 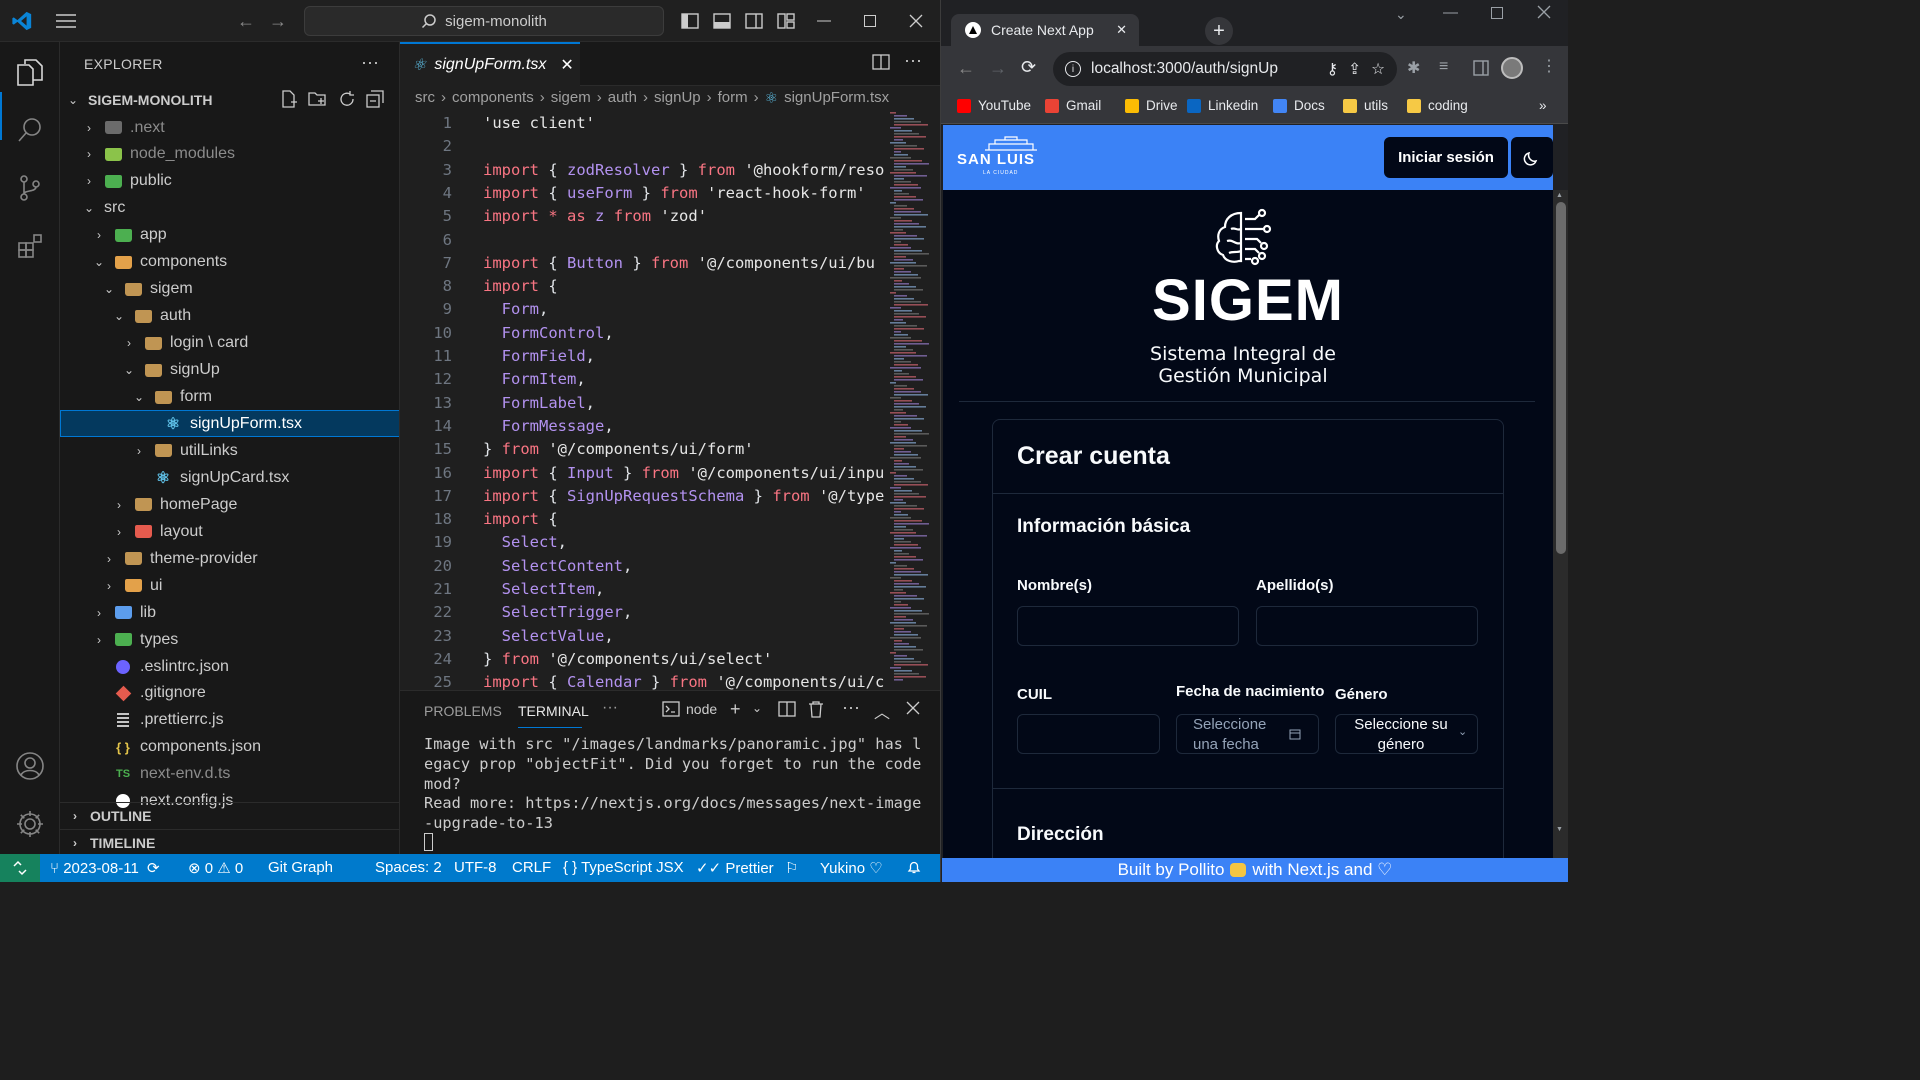 What do you see at coordinates (1299, 105) in the screenshot?
I see `bookmark-item: Docs` at bounding box center [1299, 105].